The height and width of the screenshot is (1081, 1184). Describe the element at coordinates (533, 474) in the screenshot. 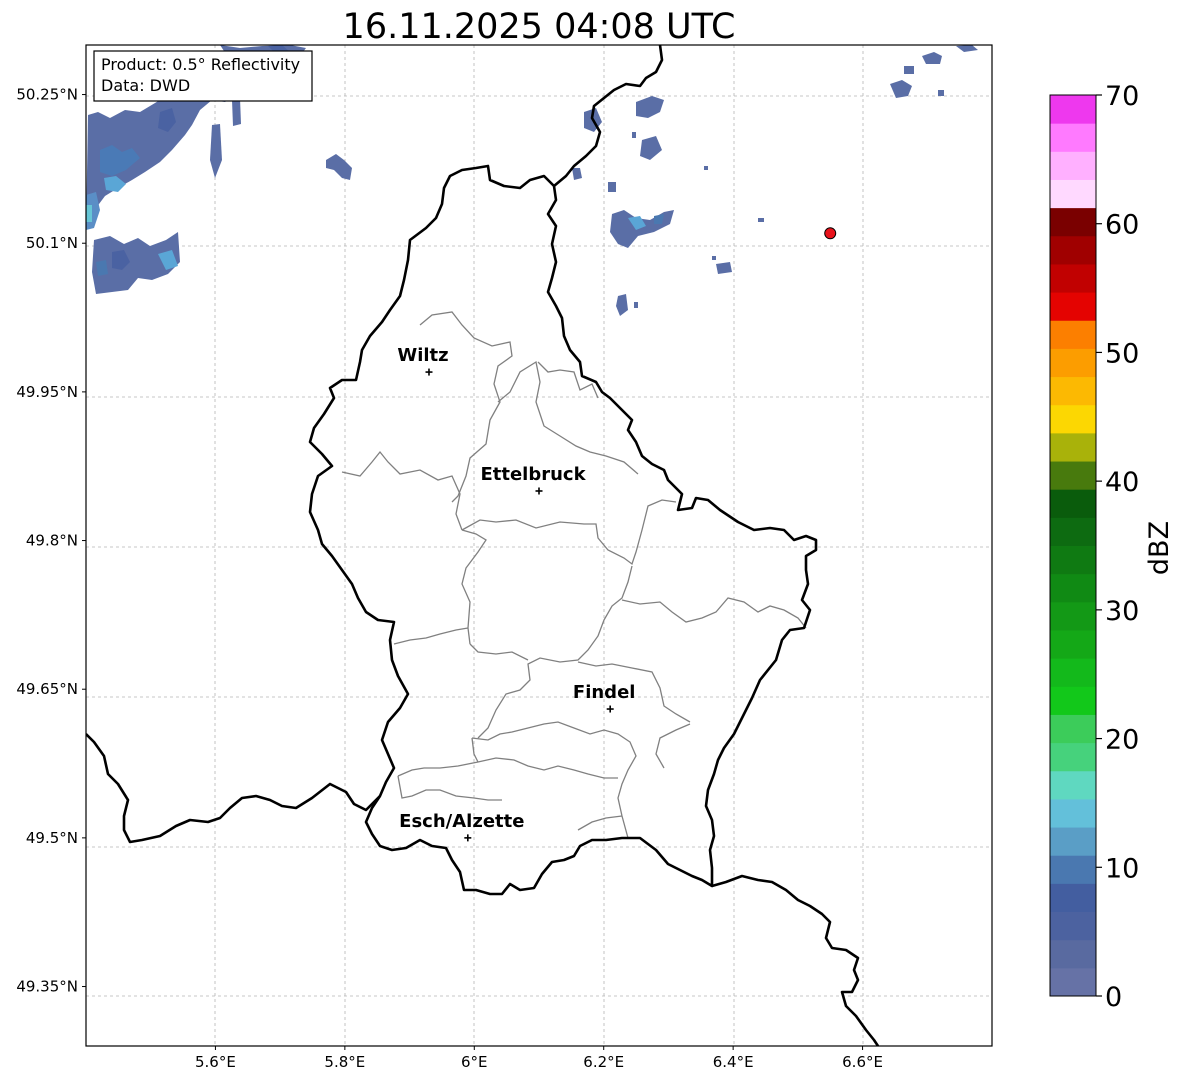

I see `city-label: Ettelbruck` at that location.